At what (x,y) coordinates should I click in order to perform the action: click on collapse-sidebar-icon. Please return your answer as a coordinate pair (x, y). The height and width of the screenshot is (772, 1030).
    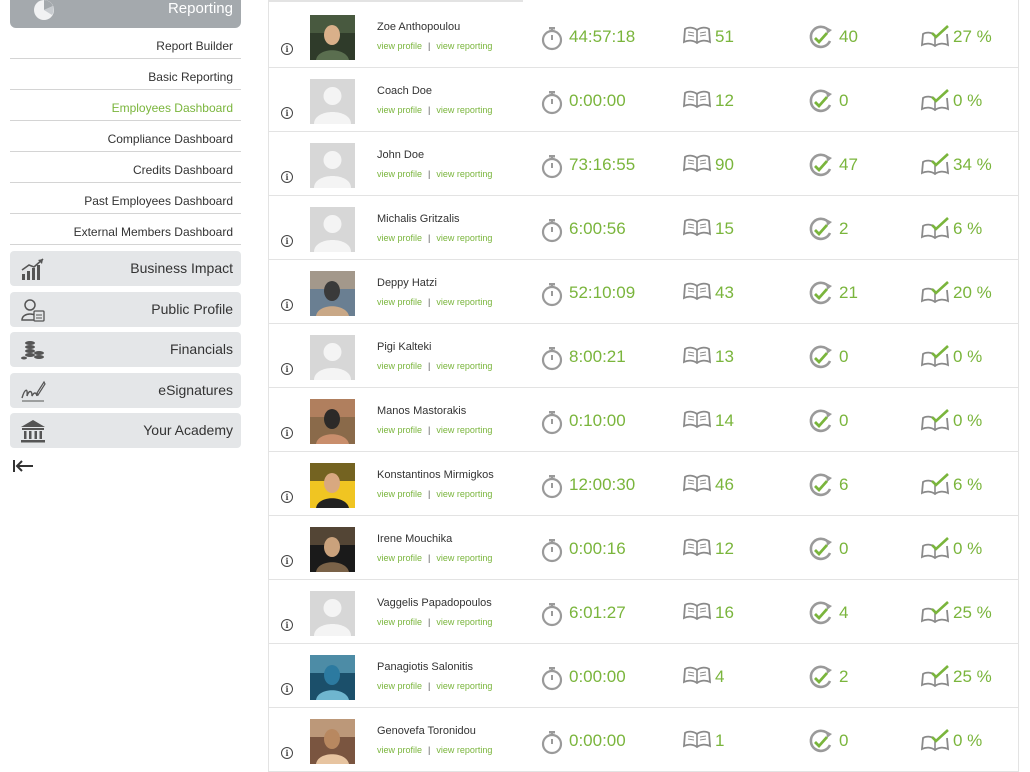
    Looking at the image, I should click on (23, 466).